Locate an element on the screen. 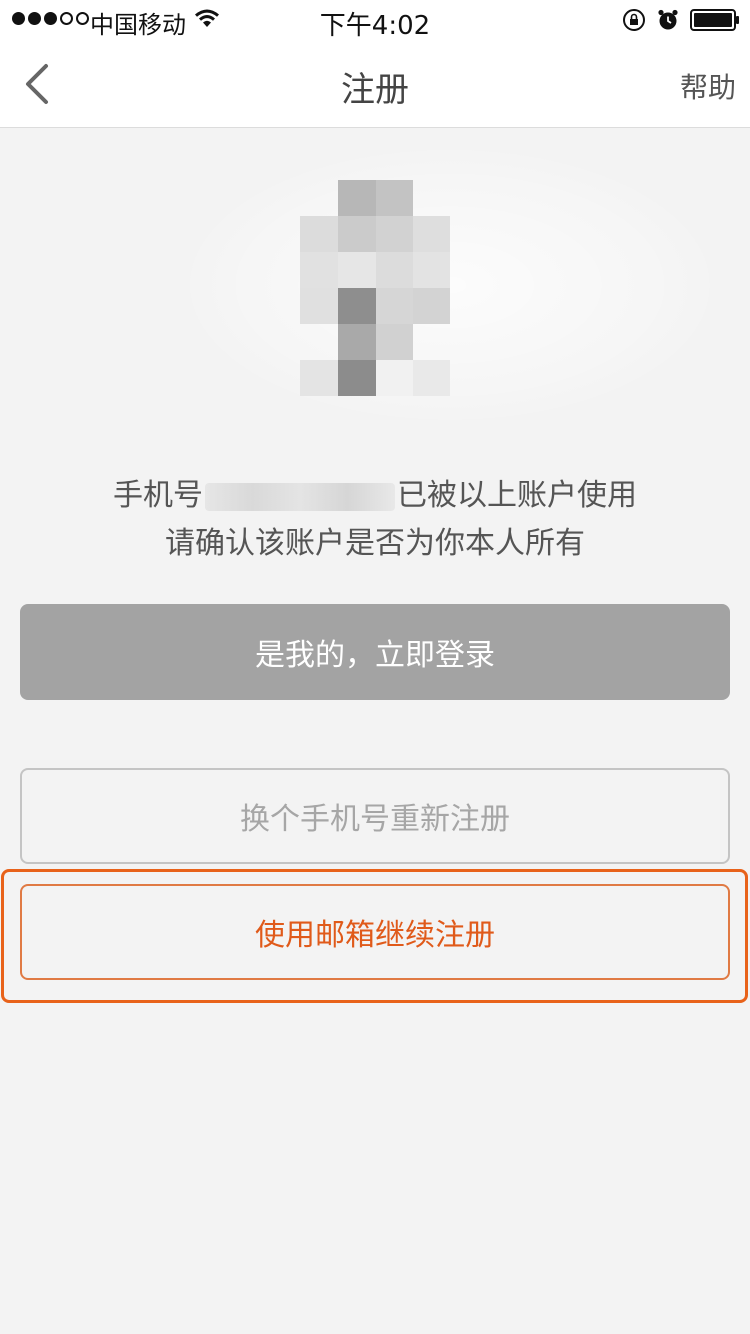 This screenshot has width=750, height=1334. masked-phone-number is located at coordinates (300, 496).